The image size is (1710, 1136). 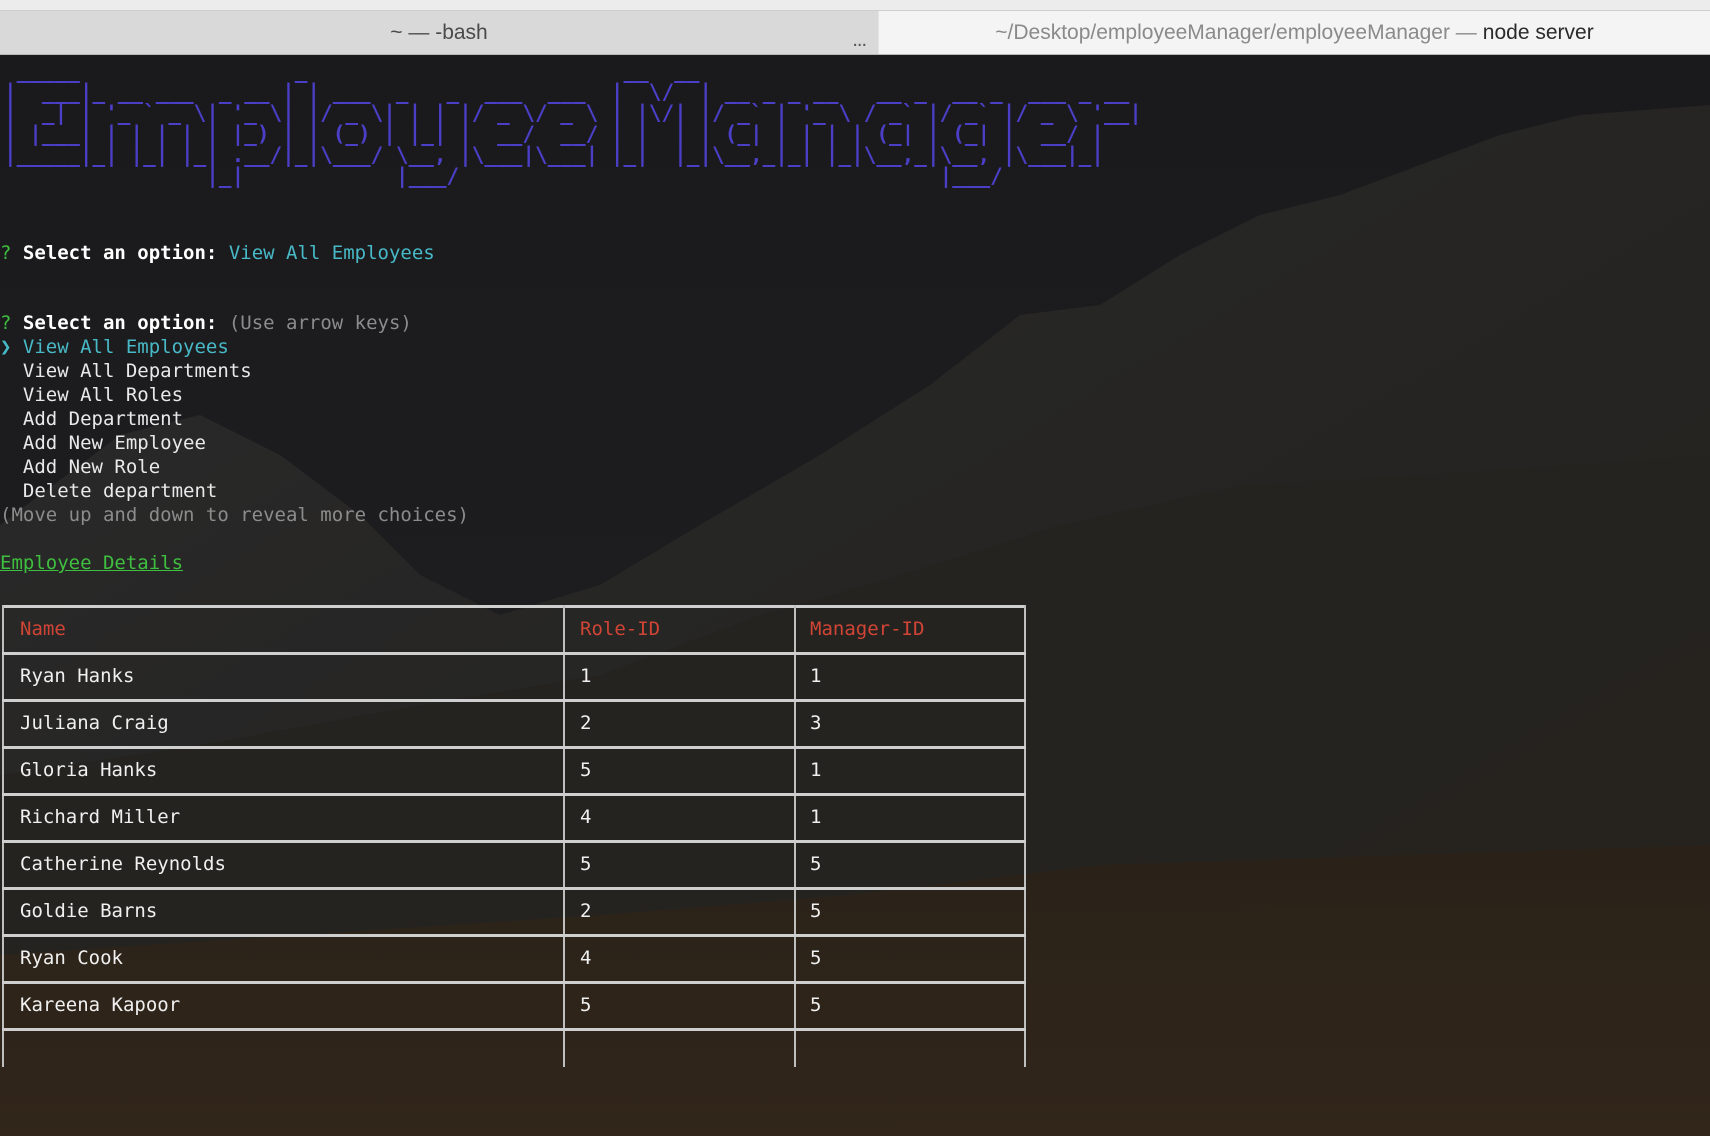 I want to click on table-border-bottom, so click(x=514, y=1029).